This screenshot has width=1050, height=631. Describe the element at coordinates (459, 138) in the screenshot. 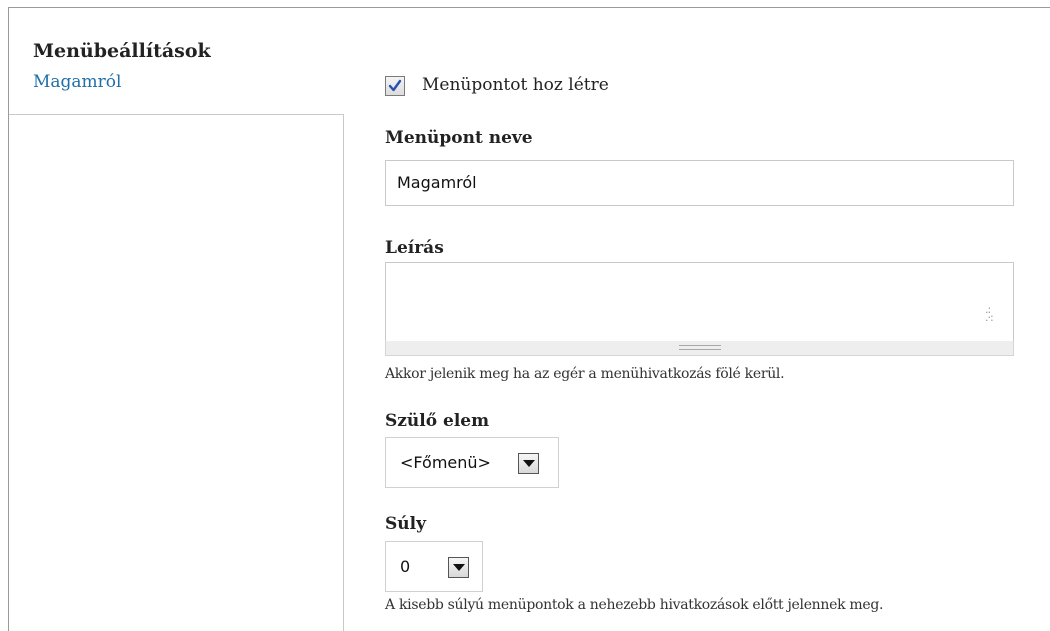

I see `menu-title-label: Menüpont neve` at that location.